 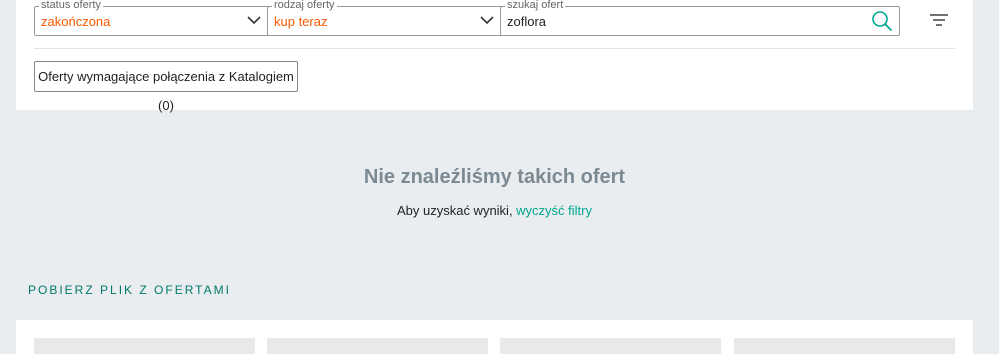 What do you see at coordinates (386, 18) in the screenshot?
I see `offer-type-select: rodzaj oferty kup teraz` at bounding box center [386, 18].